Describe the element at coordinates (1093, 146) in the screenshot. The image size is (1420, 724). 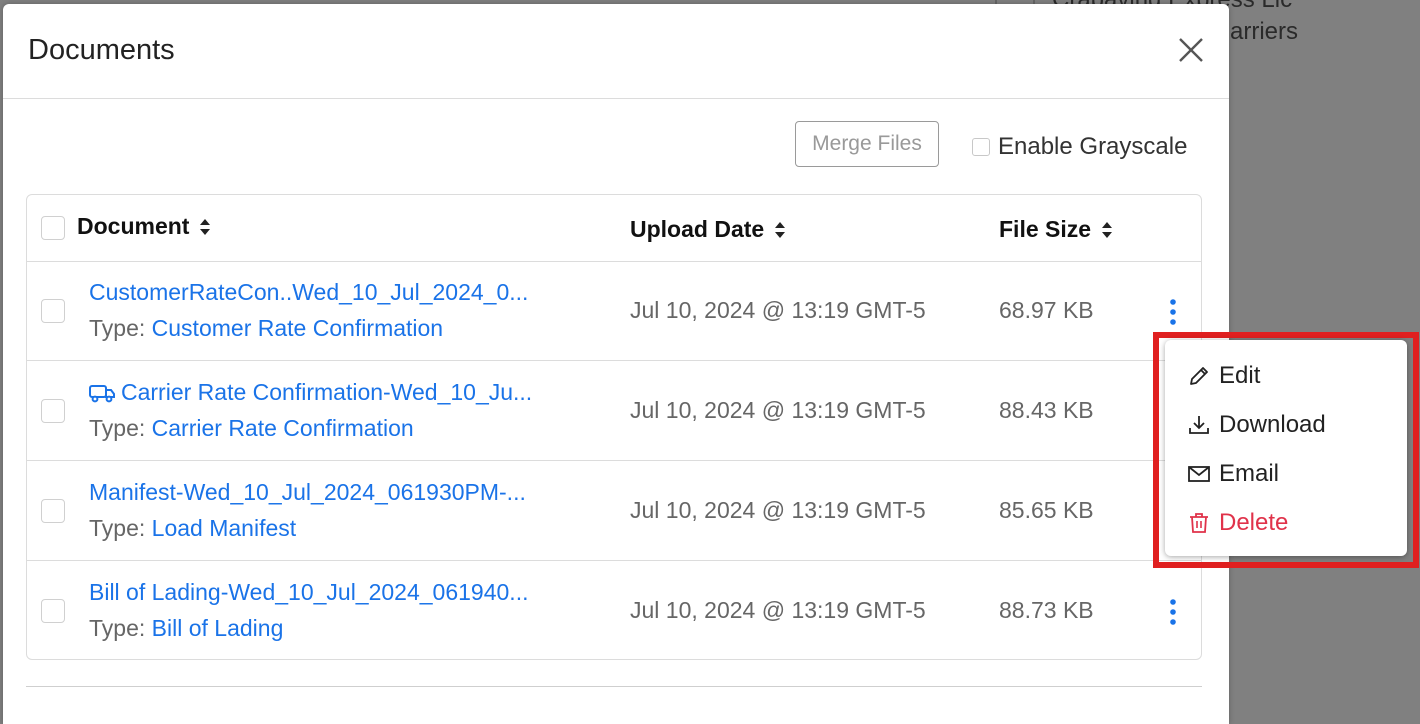
I see `grayscale-label: Enable Grayscale` at that location.